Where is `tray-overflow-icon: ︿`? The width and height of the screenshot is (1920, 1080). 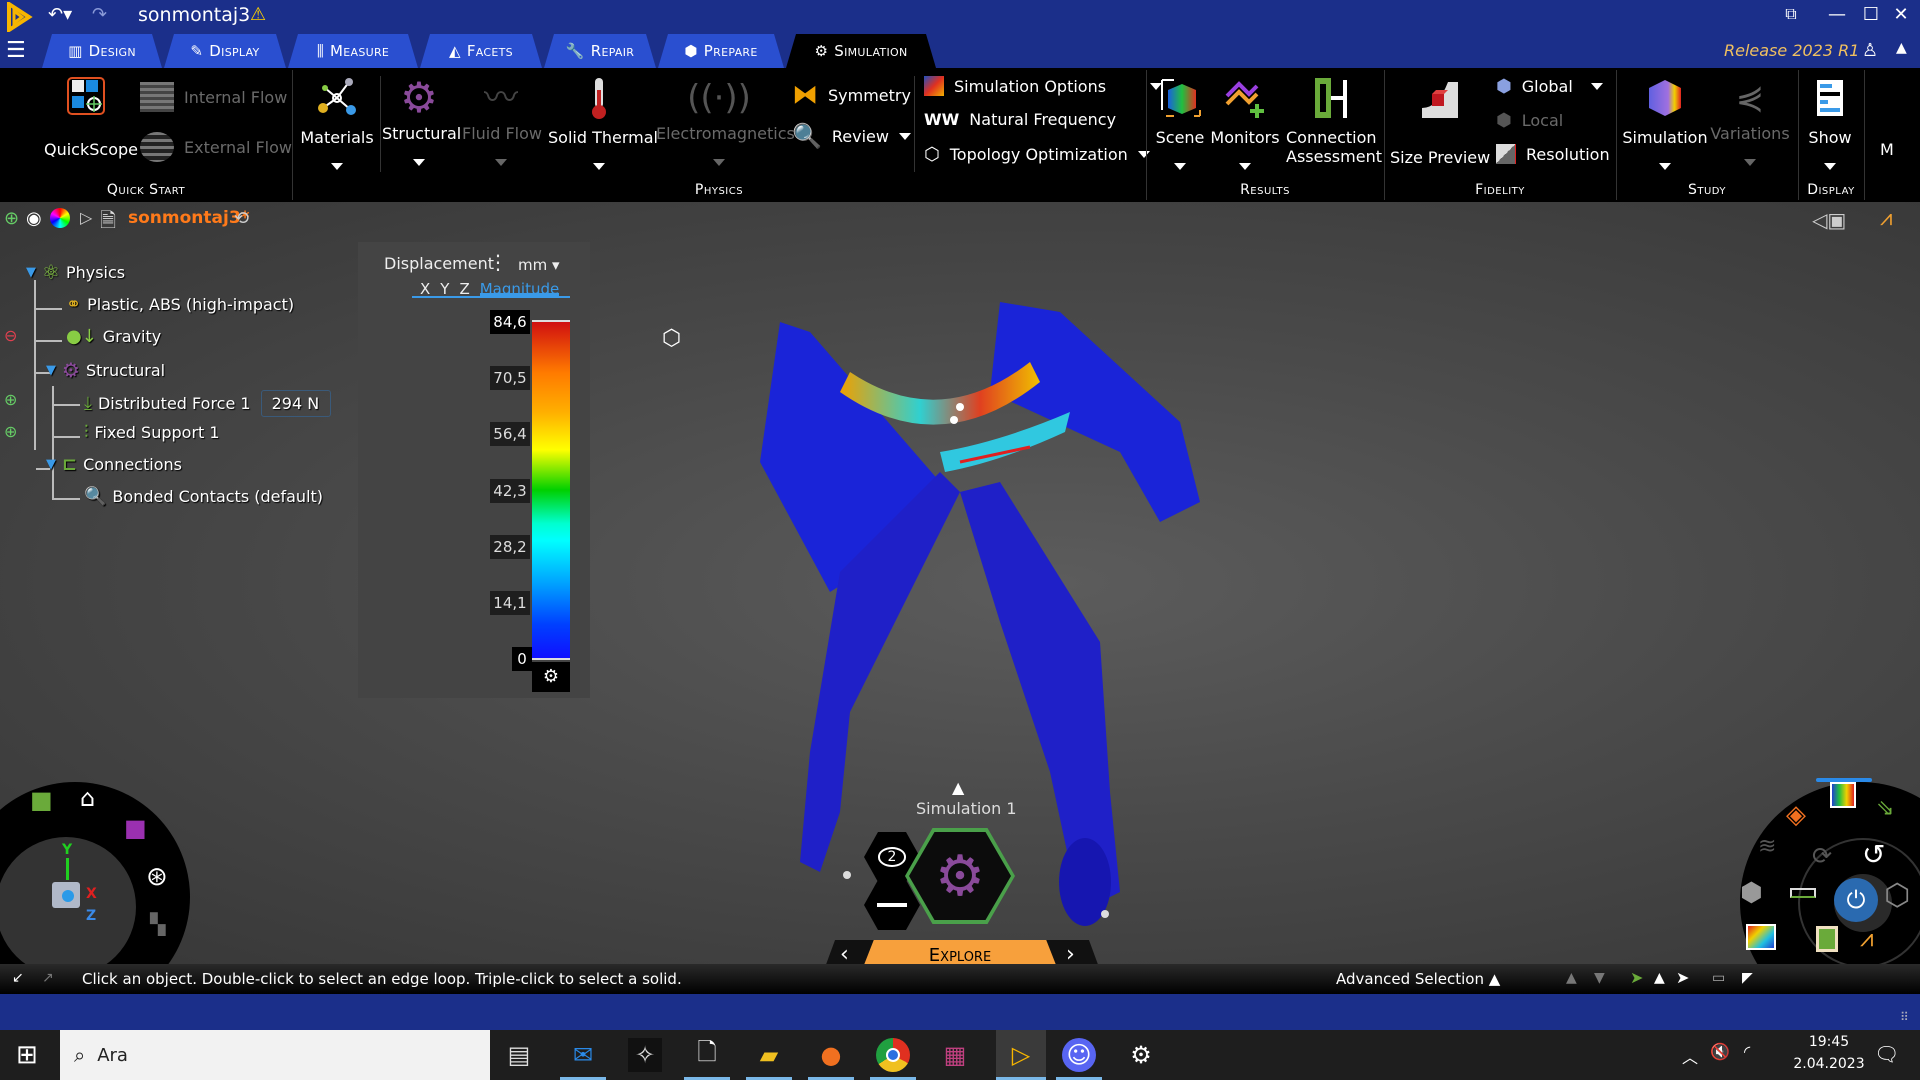
tray-overflow-icon: ︿ is located at coordinates (1690, 1056).